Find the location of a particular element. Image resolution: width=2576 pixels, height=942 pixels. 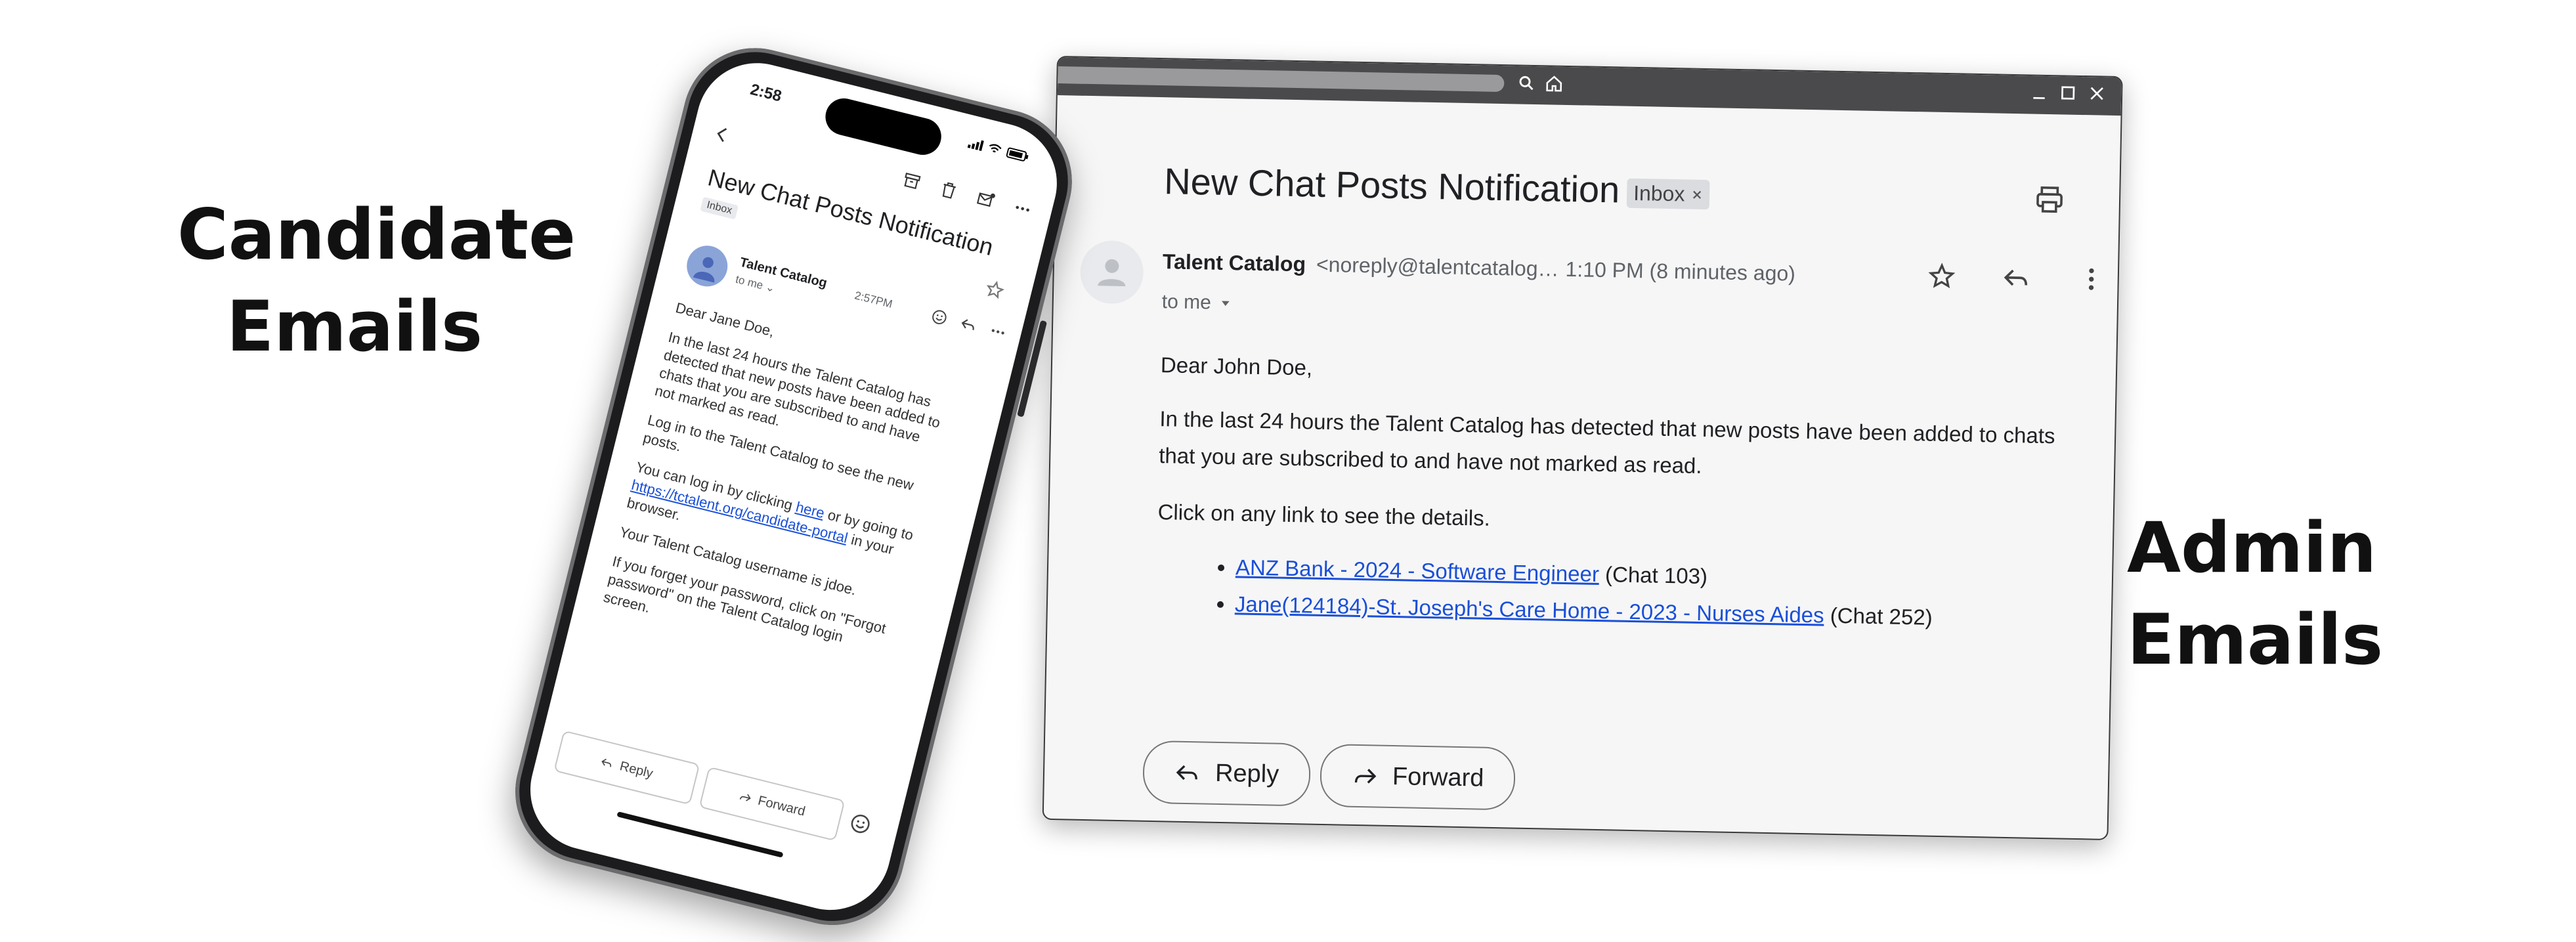

candidate-emails-caption: Candidate Emails is located at coordinates (354, 281).